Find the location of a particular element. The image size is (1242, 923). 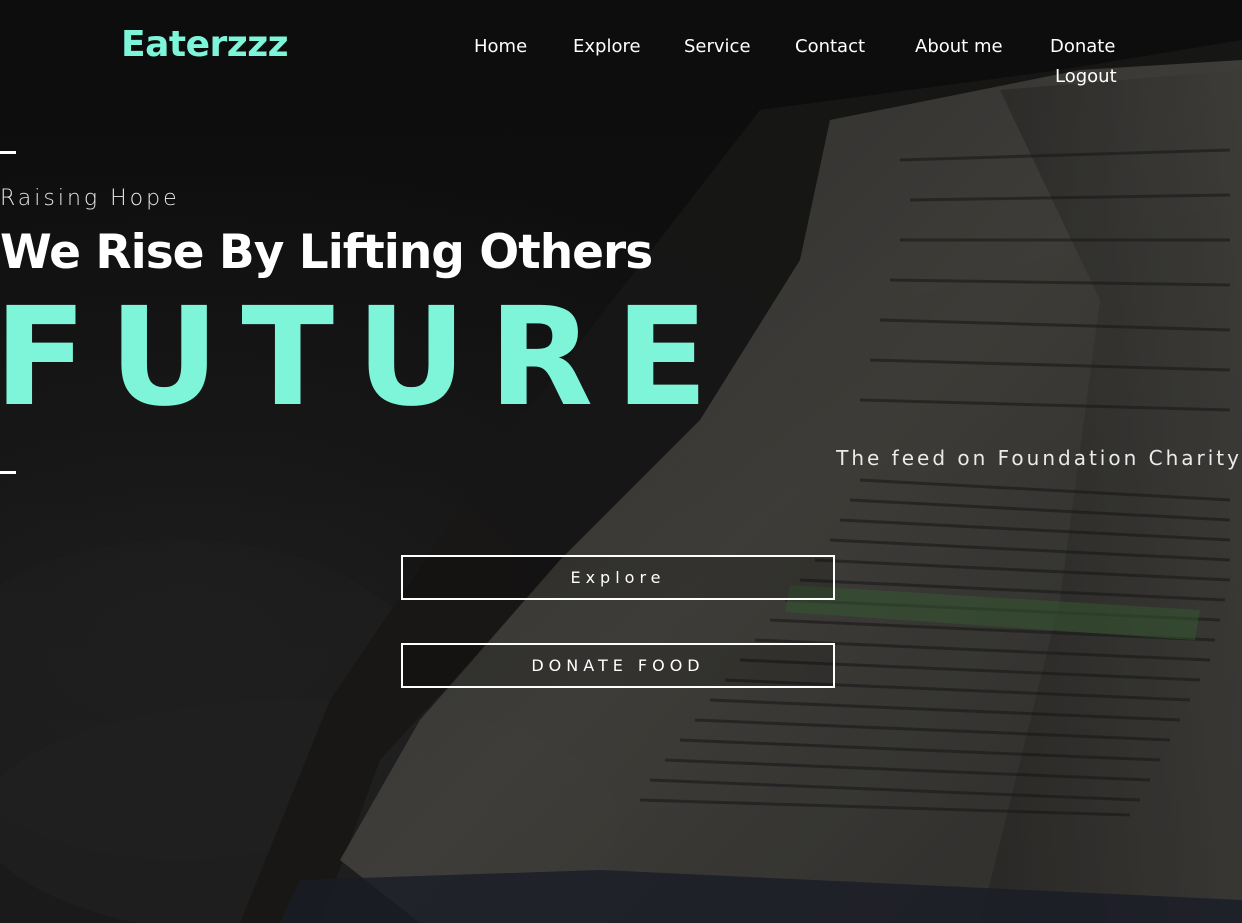

hero-kicker: Raising Hope is located at coordinates (90, 198).